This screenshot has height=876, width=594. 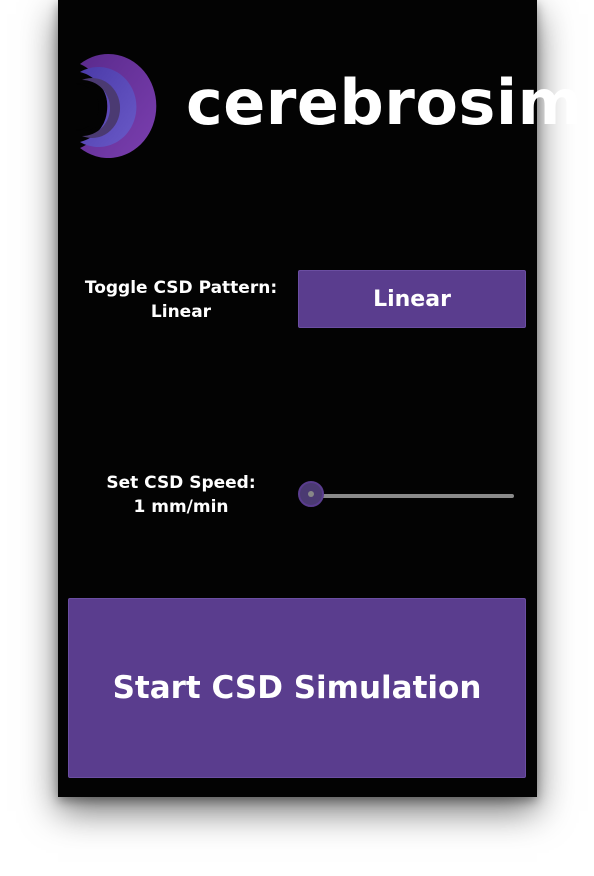 I want to click on logo-mark-icon, so click(x=116, y=106).